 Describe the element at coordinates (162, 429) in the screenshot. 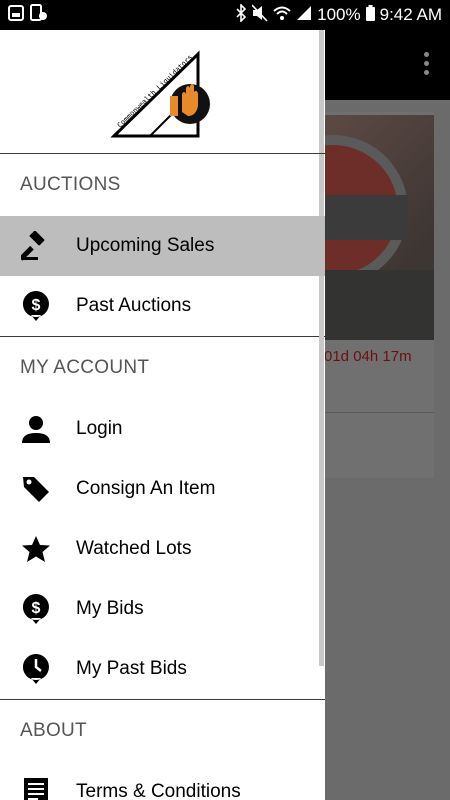

I see `nav-item-login: Login` at that location.